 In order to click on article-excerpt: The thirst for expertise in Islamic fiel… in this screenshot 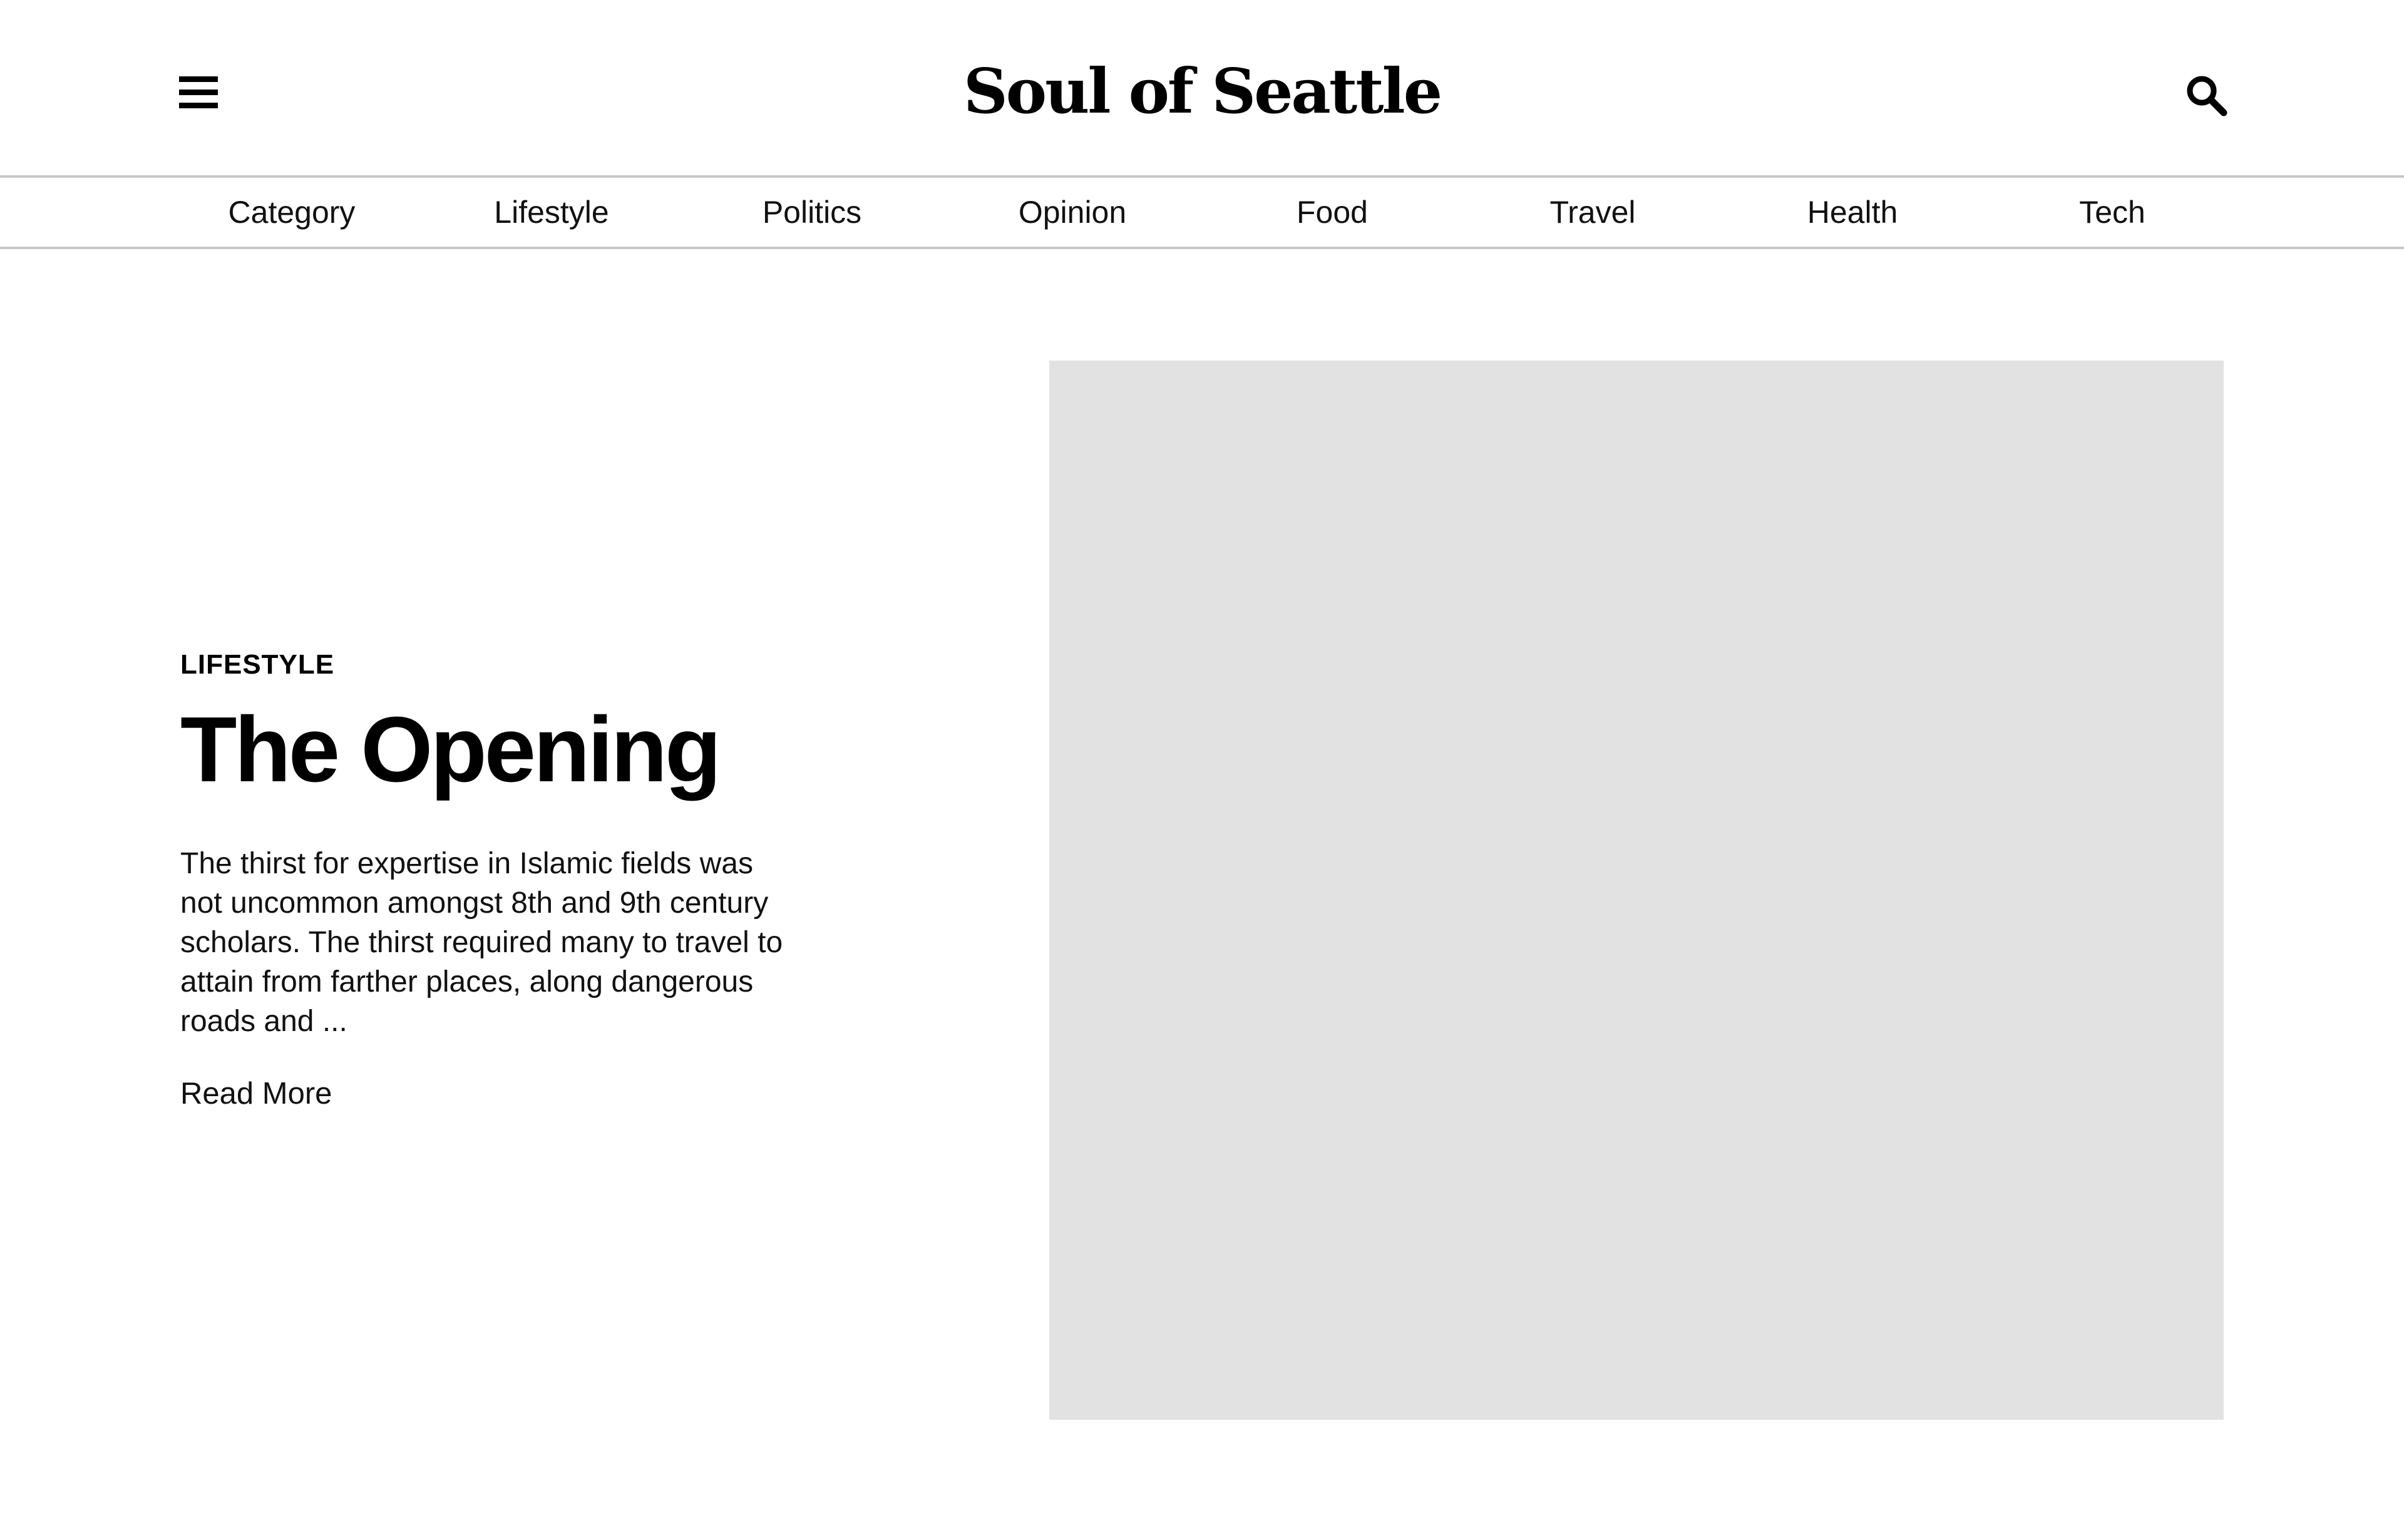, I will do `click(481, 942)`.